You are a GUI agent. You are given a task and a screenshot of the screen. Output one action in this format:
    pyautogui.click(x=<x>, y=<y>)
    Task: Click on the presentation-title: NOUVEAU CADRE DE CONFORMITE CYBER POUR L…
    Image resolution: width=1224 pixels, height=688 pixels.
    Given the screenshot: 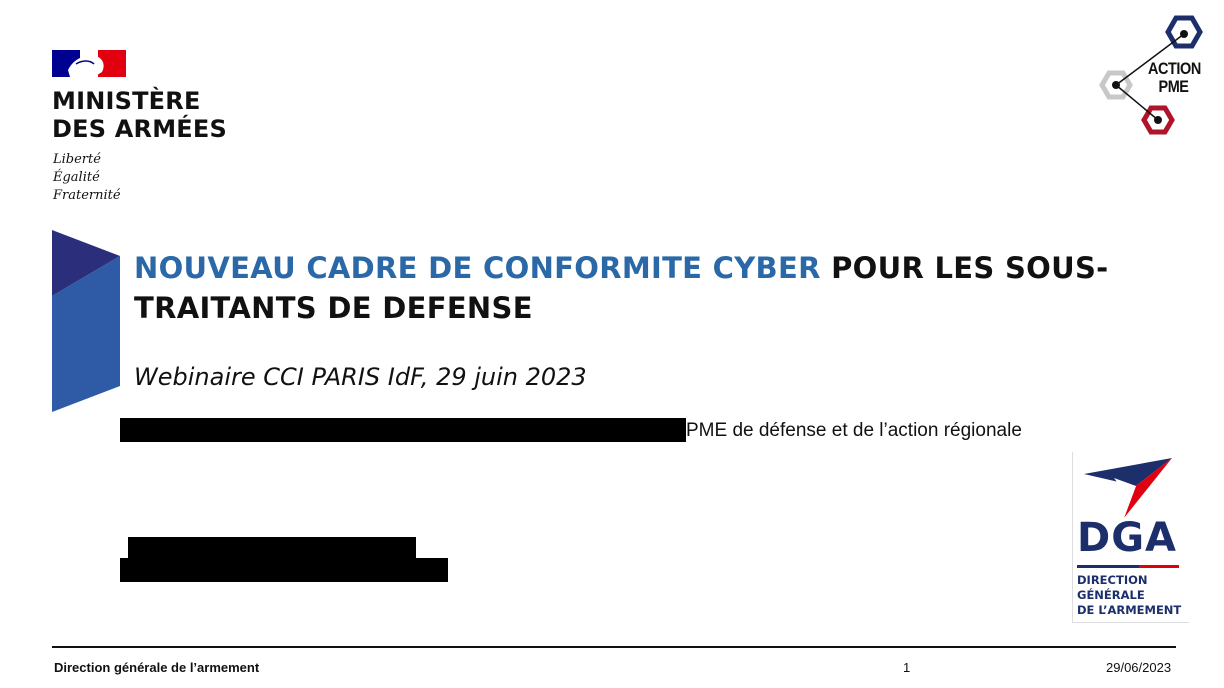 What is the action you would take?
    pyautogui.click(x=654, y=288)
    